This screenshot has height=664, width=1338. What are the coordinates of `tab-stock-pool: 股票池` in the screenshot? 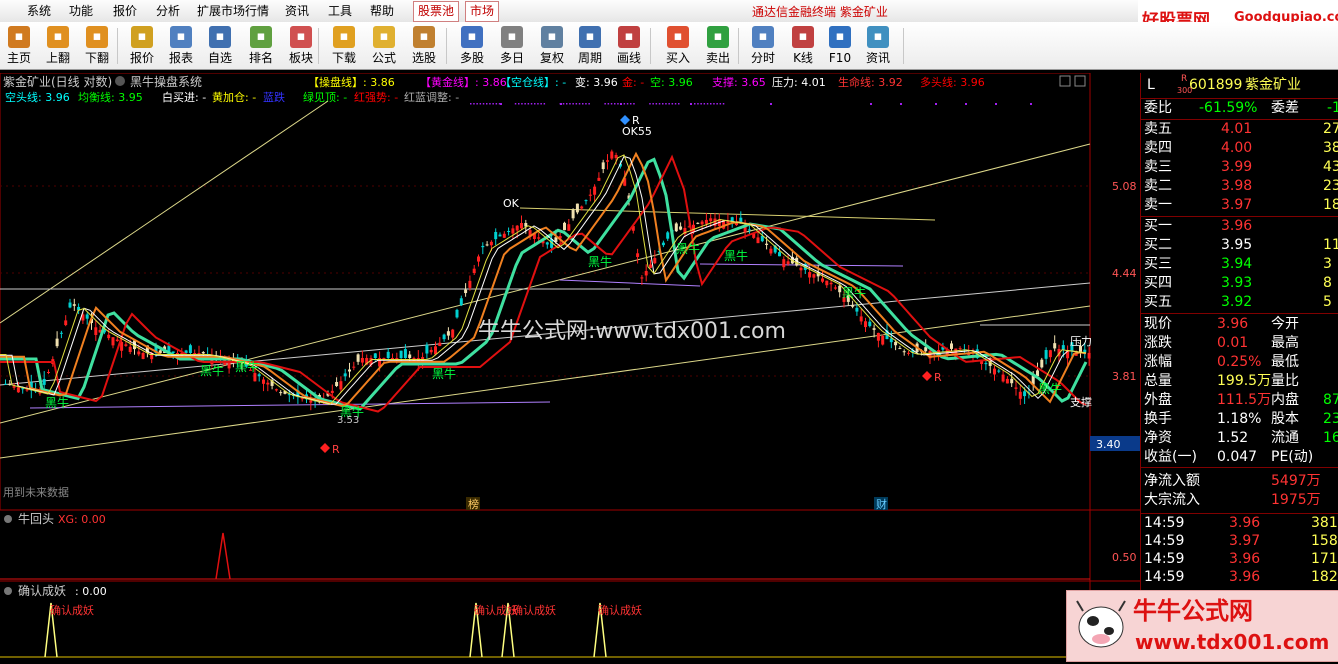 It's located at (436, 11).